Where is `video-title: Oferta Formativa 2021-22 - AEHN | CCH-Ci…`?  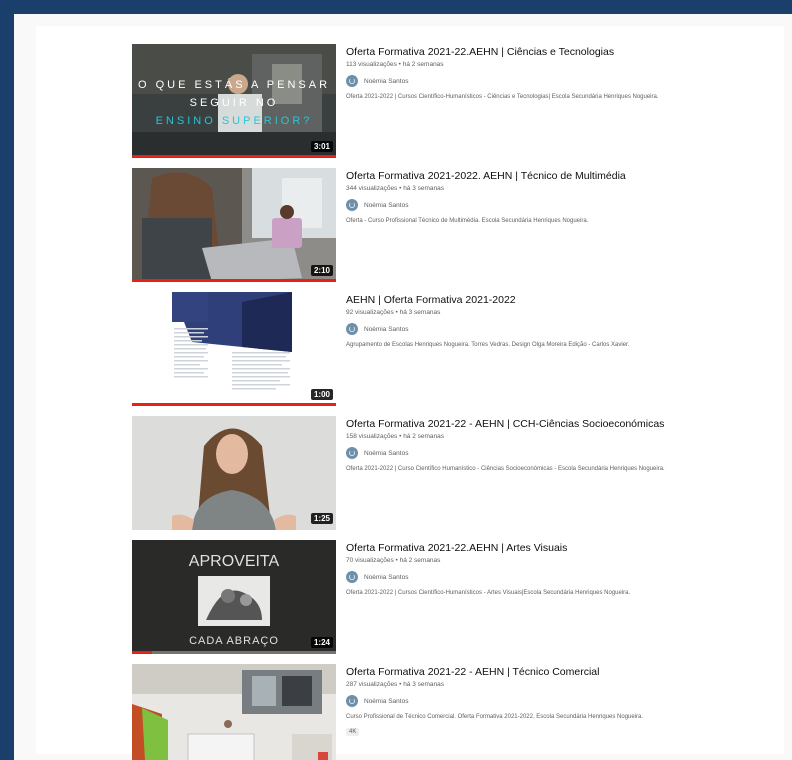
video-title: Oferta Formativa 2021-22 - AEHN | CCH-Ci… is located at coordinates (556, 424).